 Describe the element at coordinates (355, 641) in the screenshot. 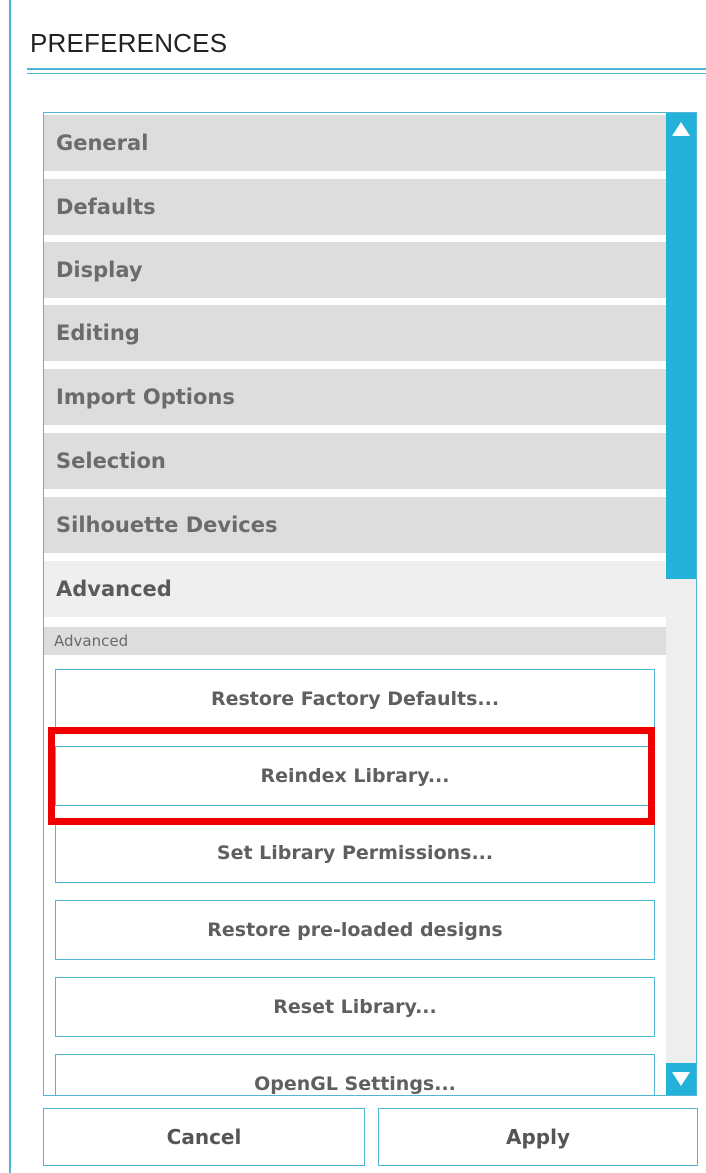

I see `advanced-subheader: Advanced` at that location.